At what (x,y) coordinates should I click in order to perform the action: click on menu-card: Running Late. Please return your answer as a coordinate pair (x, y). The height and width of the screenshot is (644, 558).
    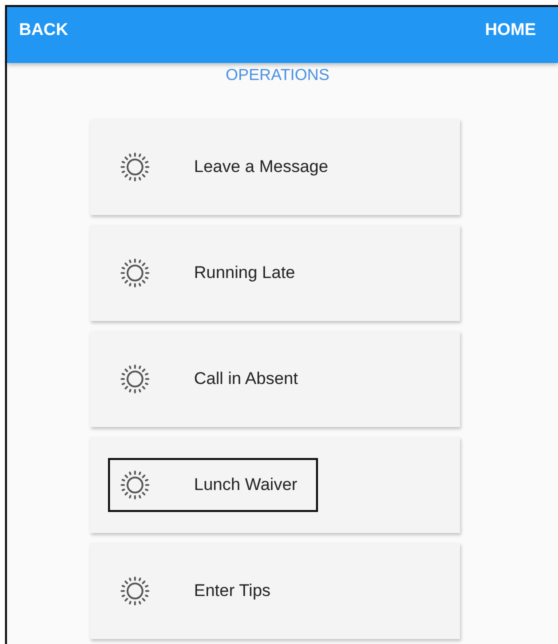
    Looking at the image, I should click on (275, 273).